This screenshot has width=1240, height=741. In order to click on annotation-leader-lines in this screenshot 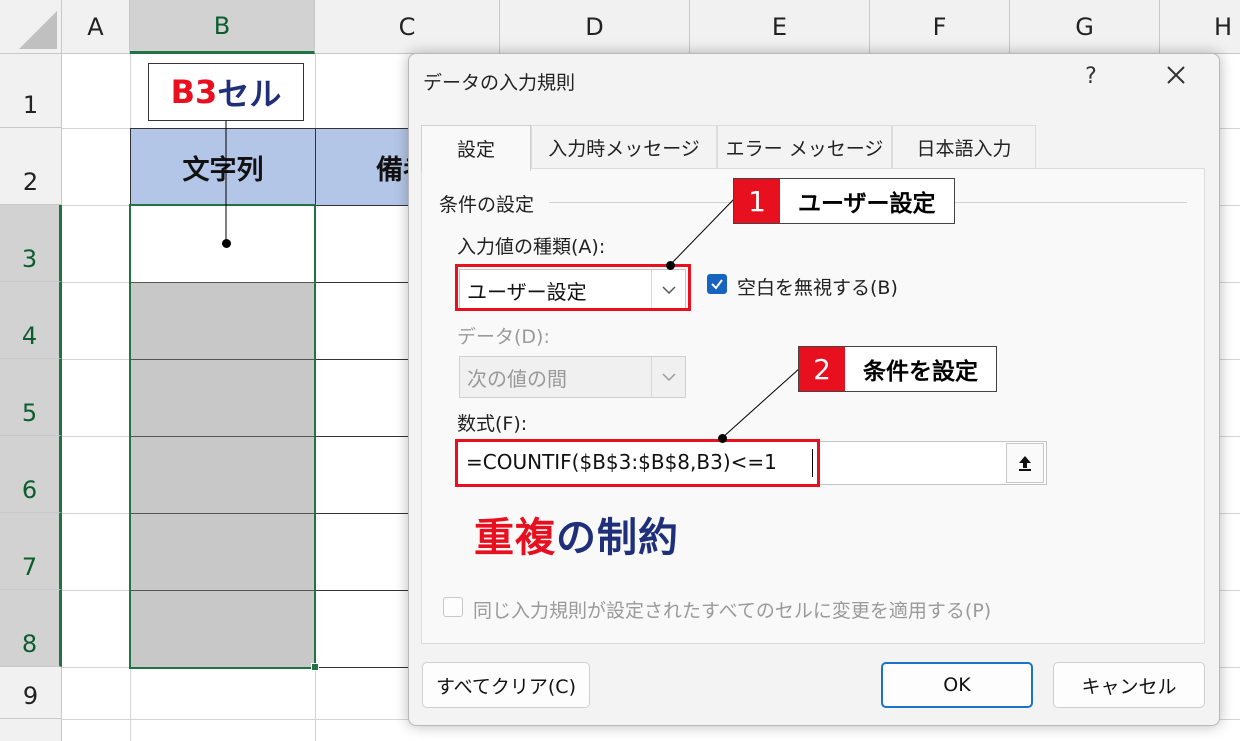, I will do `click(735, 317)`.